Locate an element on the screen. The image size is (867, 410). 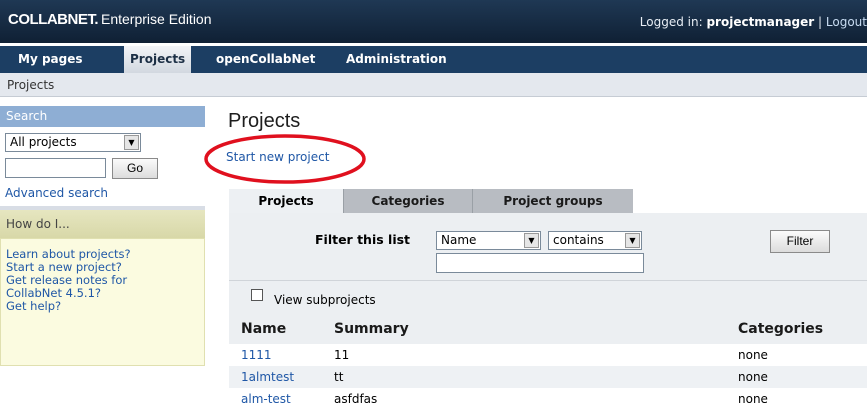
login-info: Logged in: projectmanager | Logout is located at coordinates (753, 22).